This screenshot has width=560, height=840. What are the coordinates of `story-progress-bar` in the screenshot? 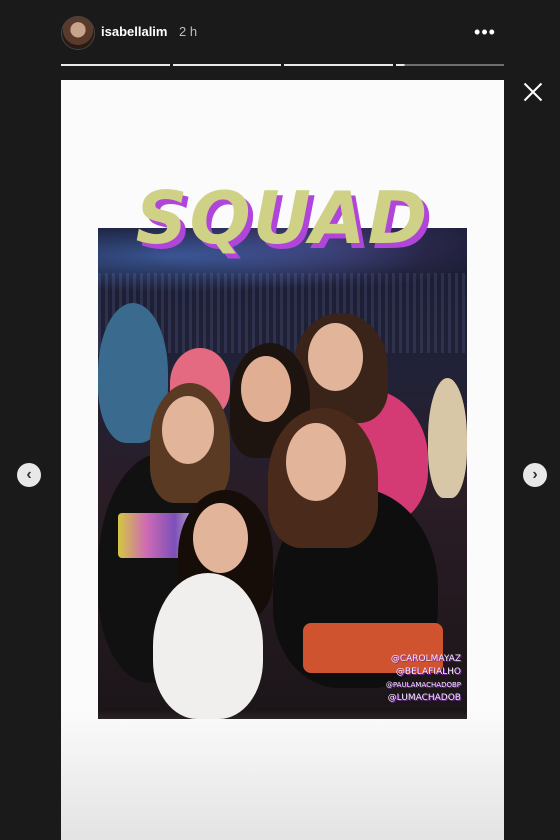 It's located at (282, 65).